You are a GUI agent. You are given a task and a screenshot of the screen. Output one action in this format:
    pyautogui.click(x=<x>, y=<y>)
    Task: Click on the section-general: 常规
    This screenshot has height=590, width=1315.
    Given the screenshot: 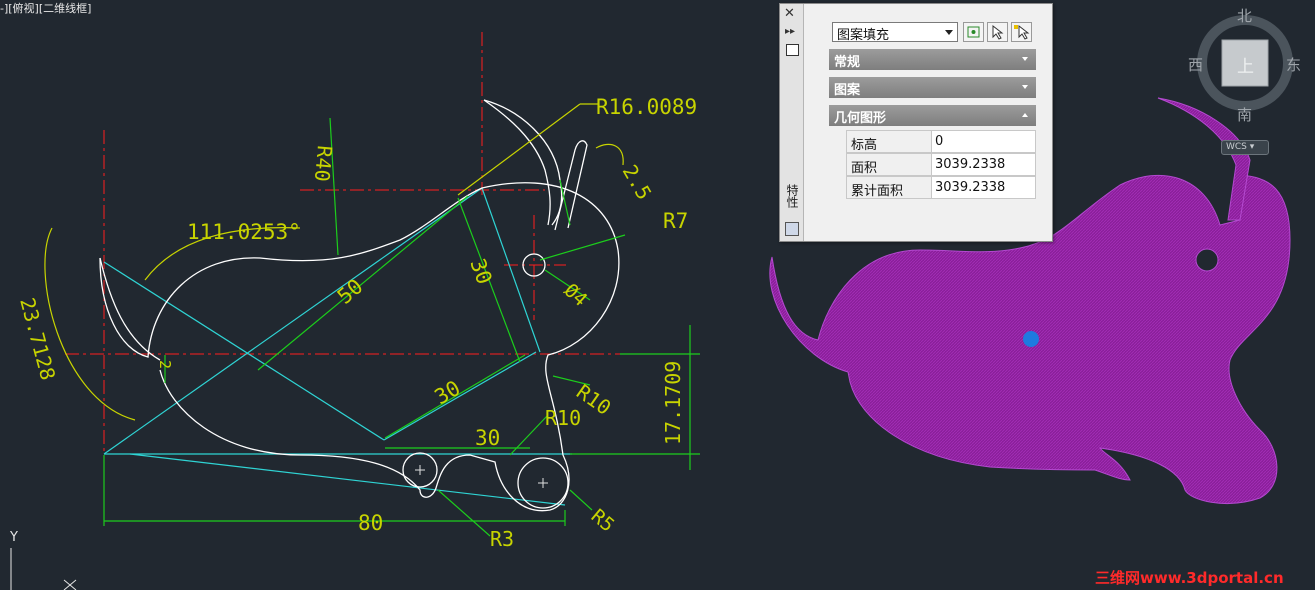 What is the action you would take?
    pyautogui.click(x=932, y=59)
    